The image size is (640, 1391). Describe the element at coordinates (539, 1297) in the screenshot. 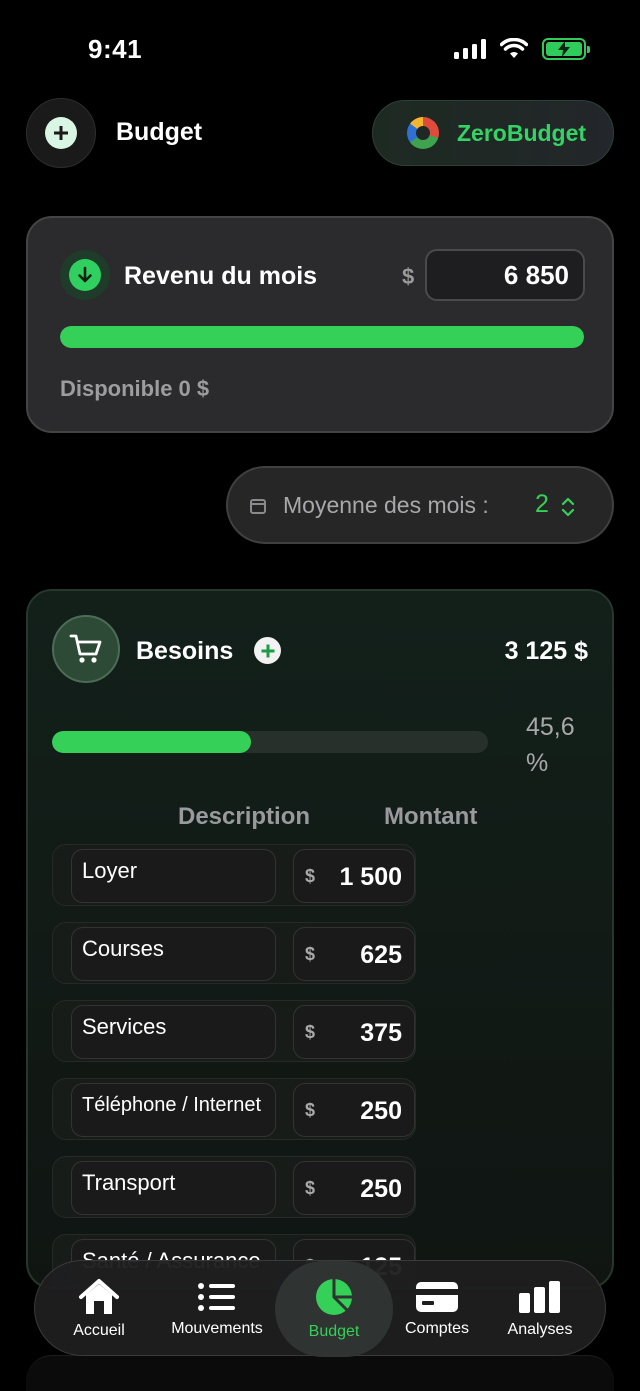

I see `bar-chart-icon` at that location.